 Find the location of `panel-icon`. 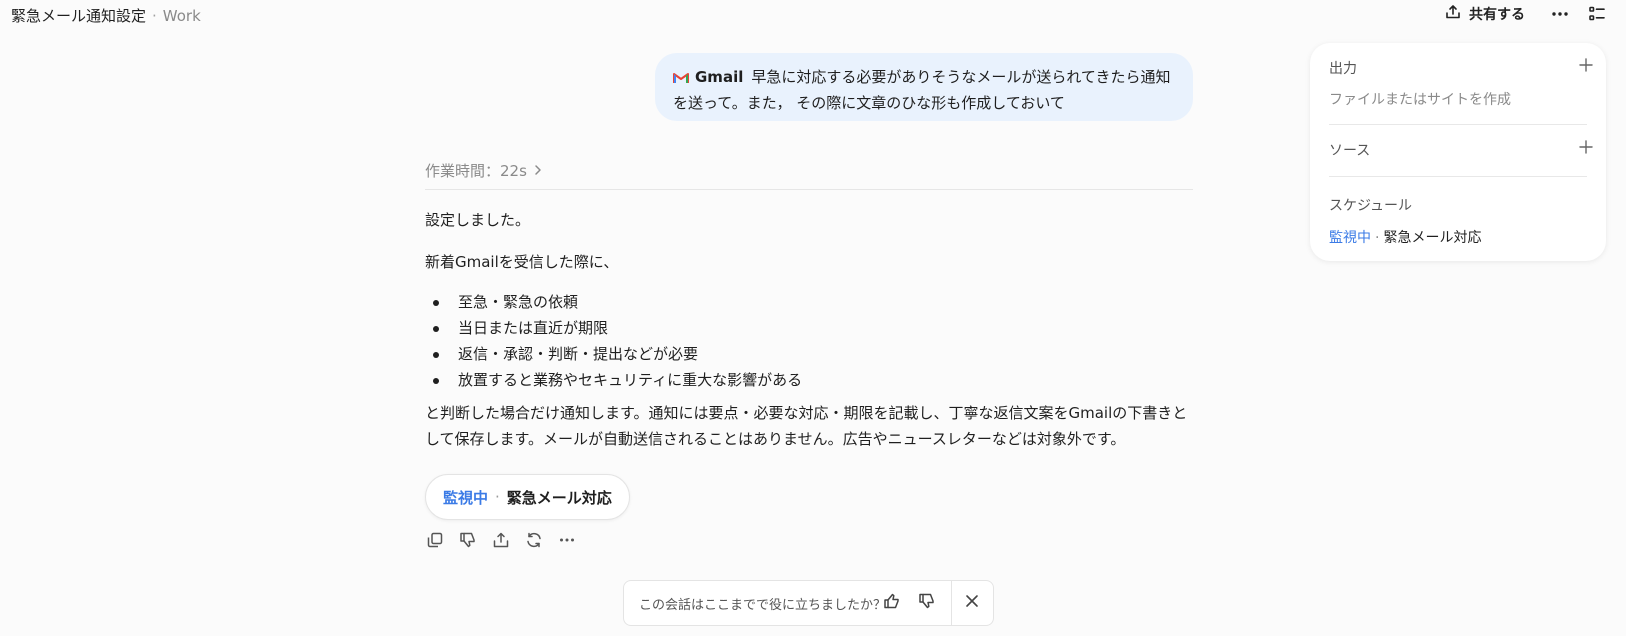

panel-icon is located at coordinates (1597, 16).